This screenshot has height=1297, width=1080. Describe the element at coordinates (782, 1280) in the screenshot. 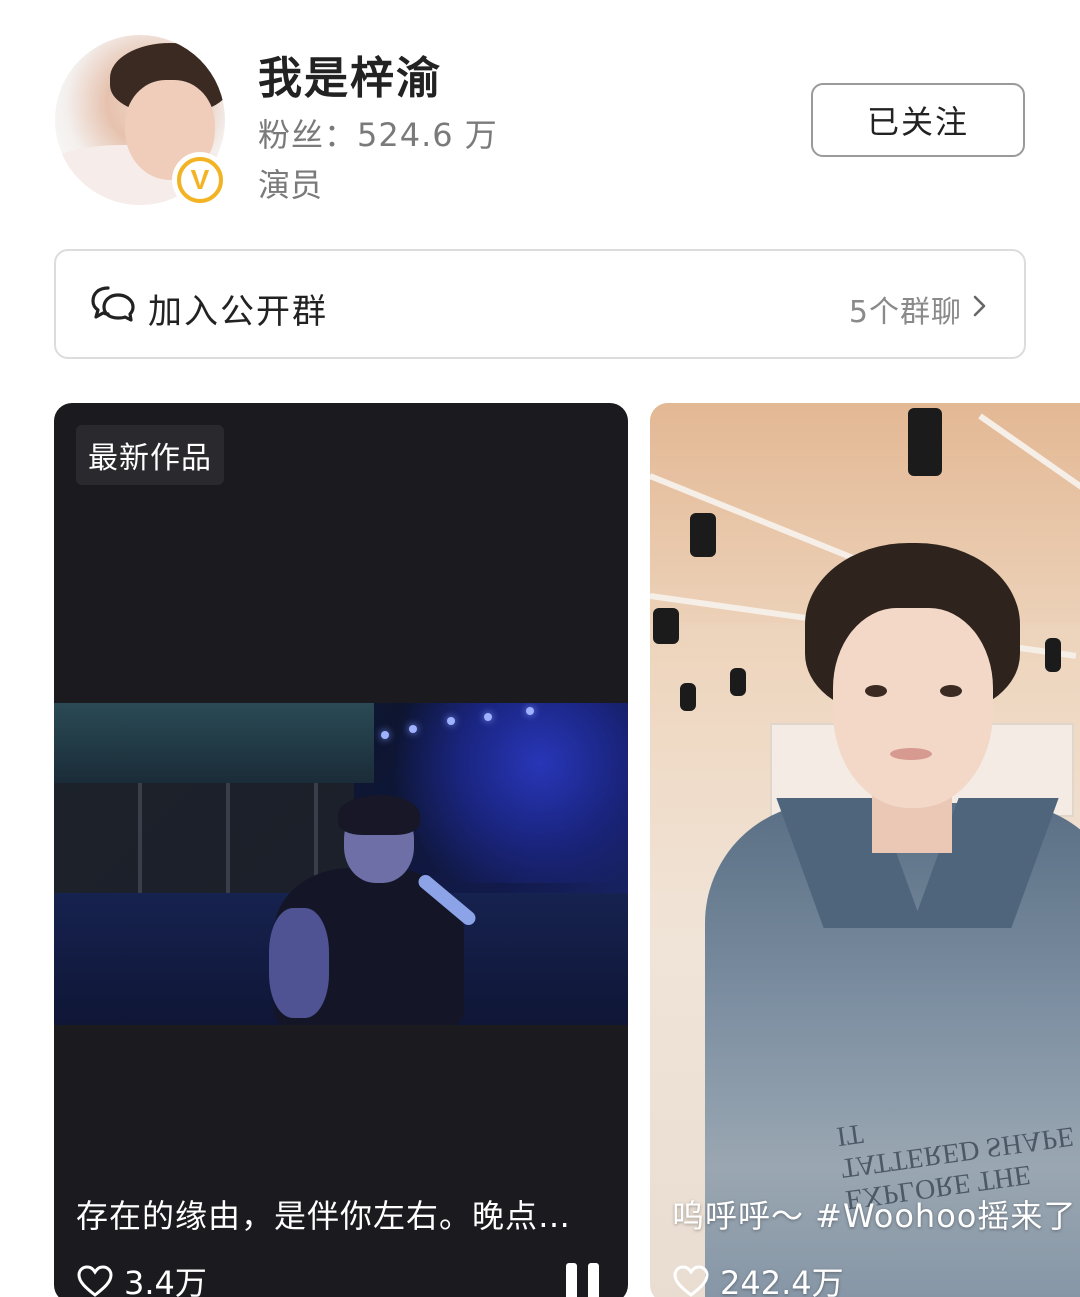

I see `like-count-value: 242.4万` at that location.